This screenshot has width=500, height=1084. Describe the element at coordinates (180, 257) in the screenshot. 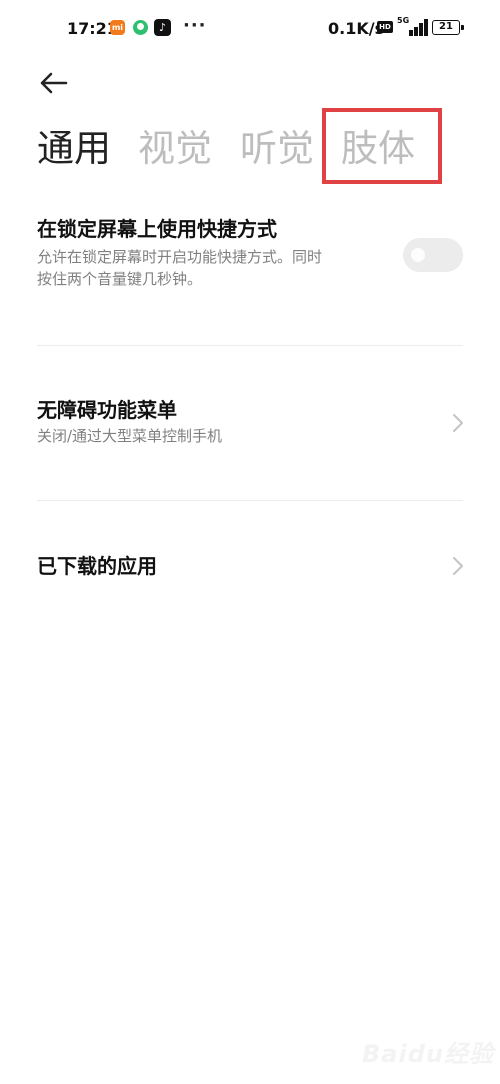

I see `lock-screen-shortcut-desc-line1: 允许在锁定屏幕时开启功能快捷方式。同时` at that location.